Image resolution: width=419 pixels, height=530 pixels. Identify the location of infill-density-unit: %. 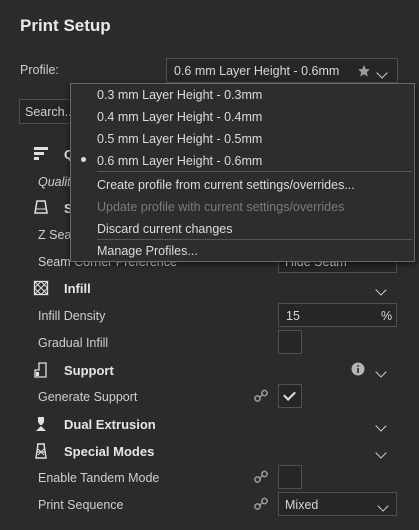
(387, 316).